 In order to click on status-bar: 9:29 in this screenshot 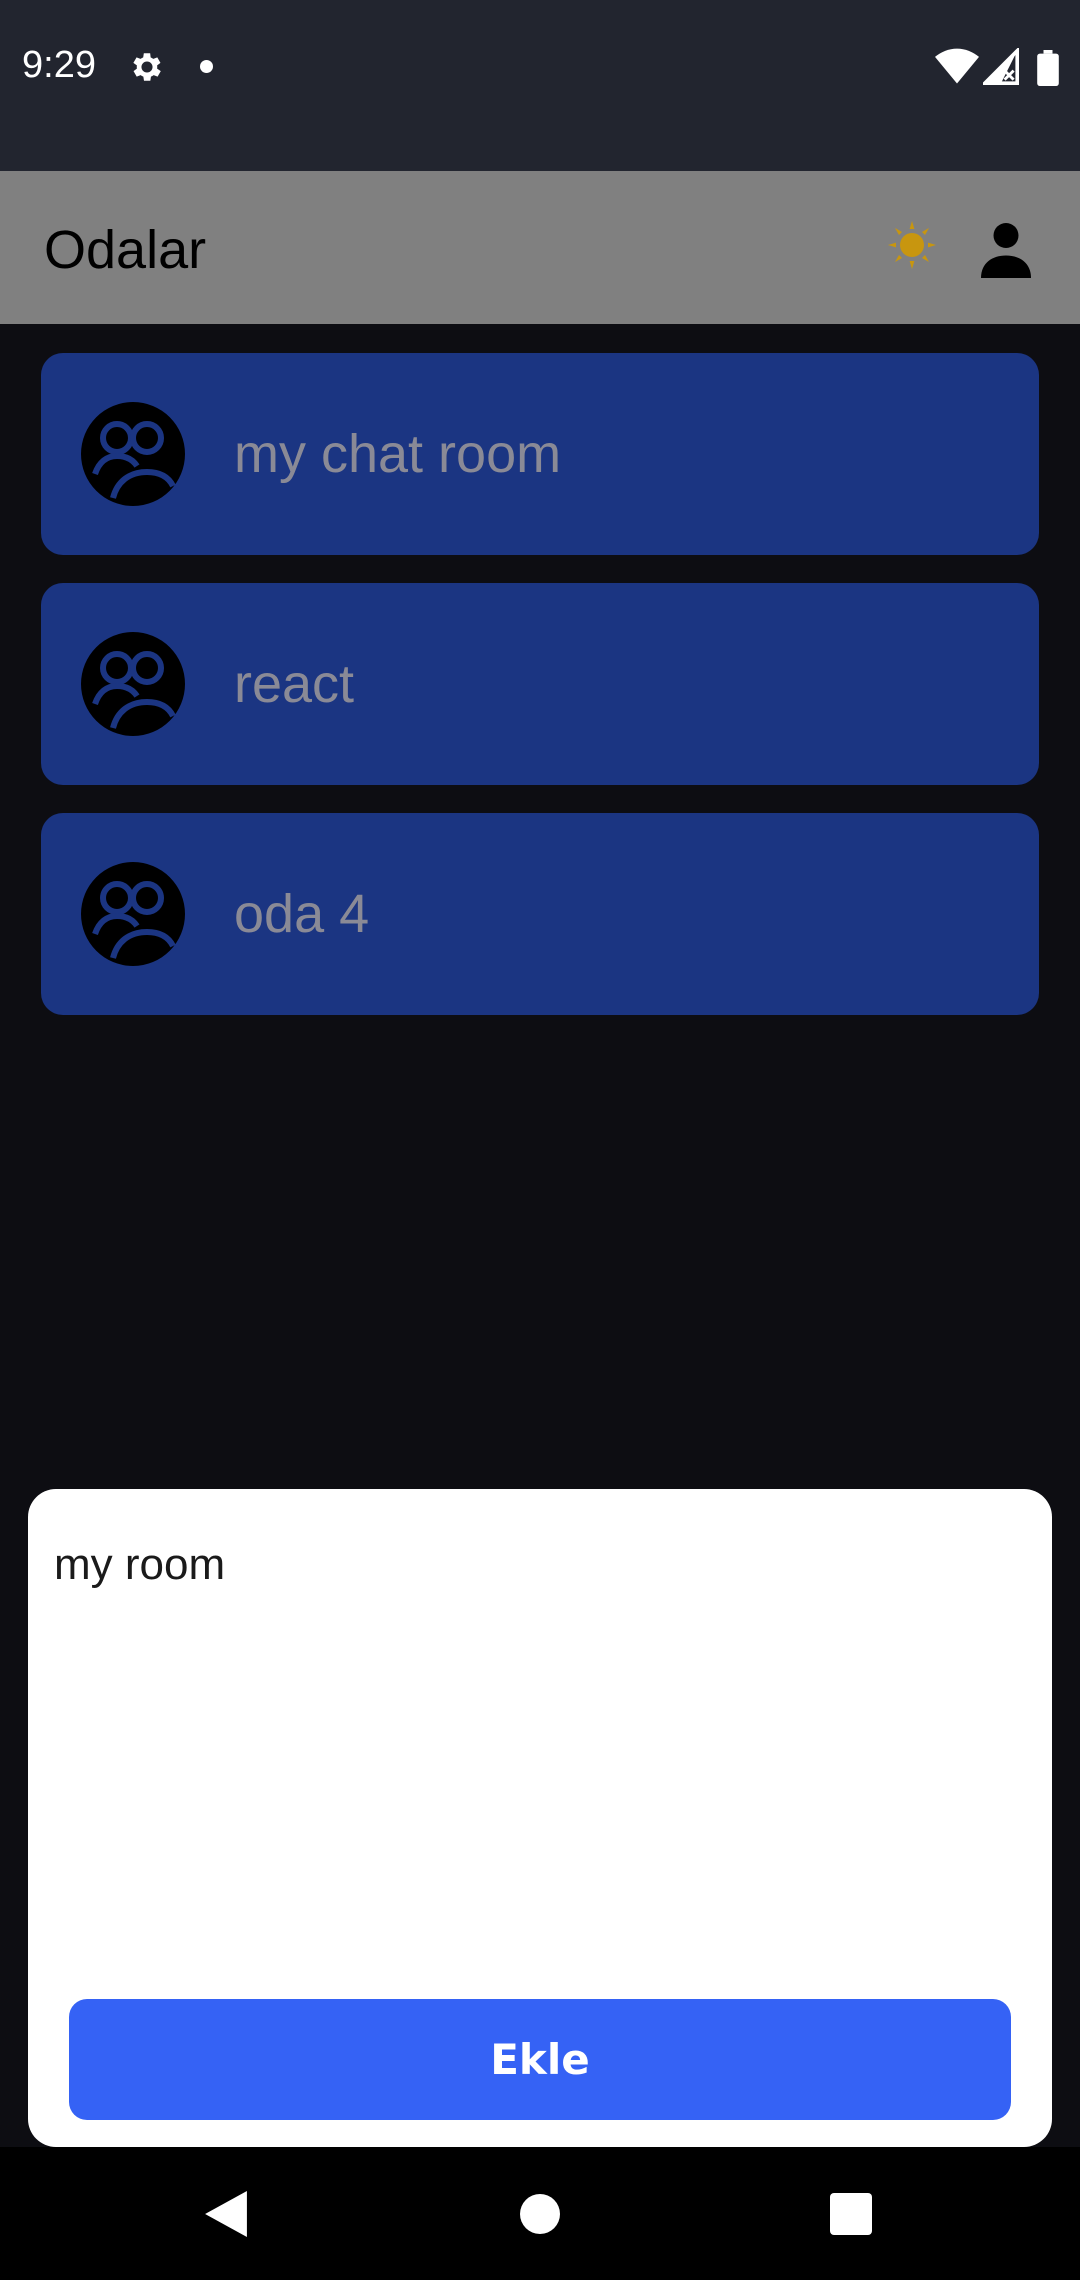, I will do `click(540, 85)`.